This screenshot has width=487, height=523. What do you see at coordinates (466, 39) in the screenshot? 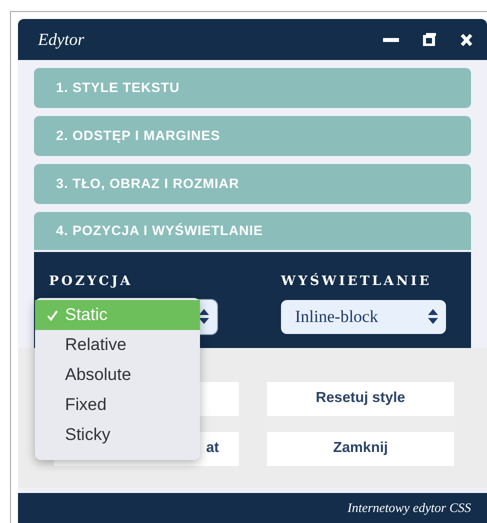
I see `close-icon` at bounding box center [466, 39].